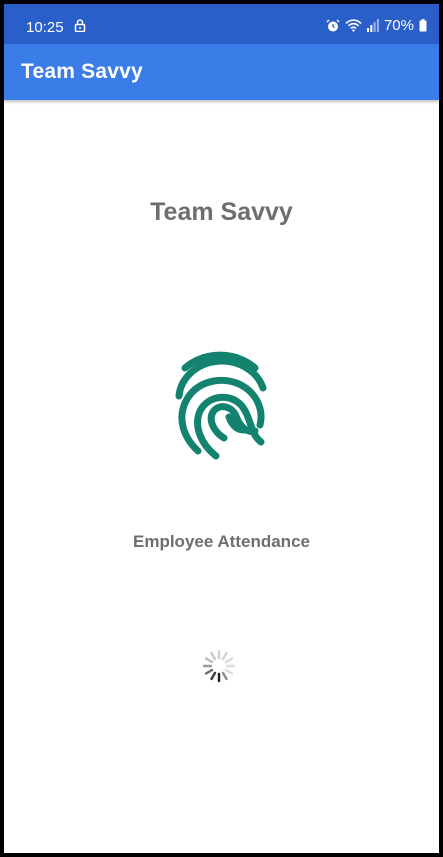 The image size is (443, 857). Describe the element at coordinates (221, 24) in the screenshot. I see `status-bar: 10:25 70%` at that location.